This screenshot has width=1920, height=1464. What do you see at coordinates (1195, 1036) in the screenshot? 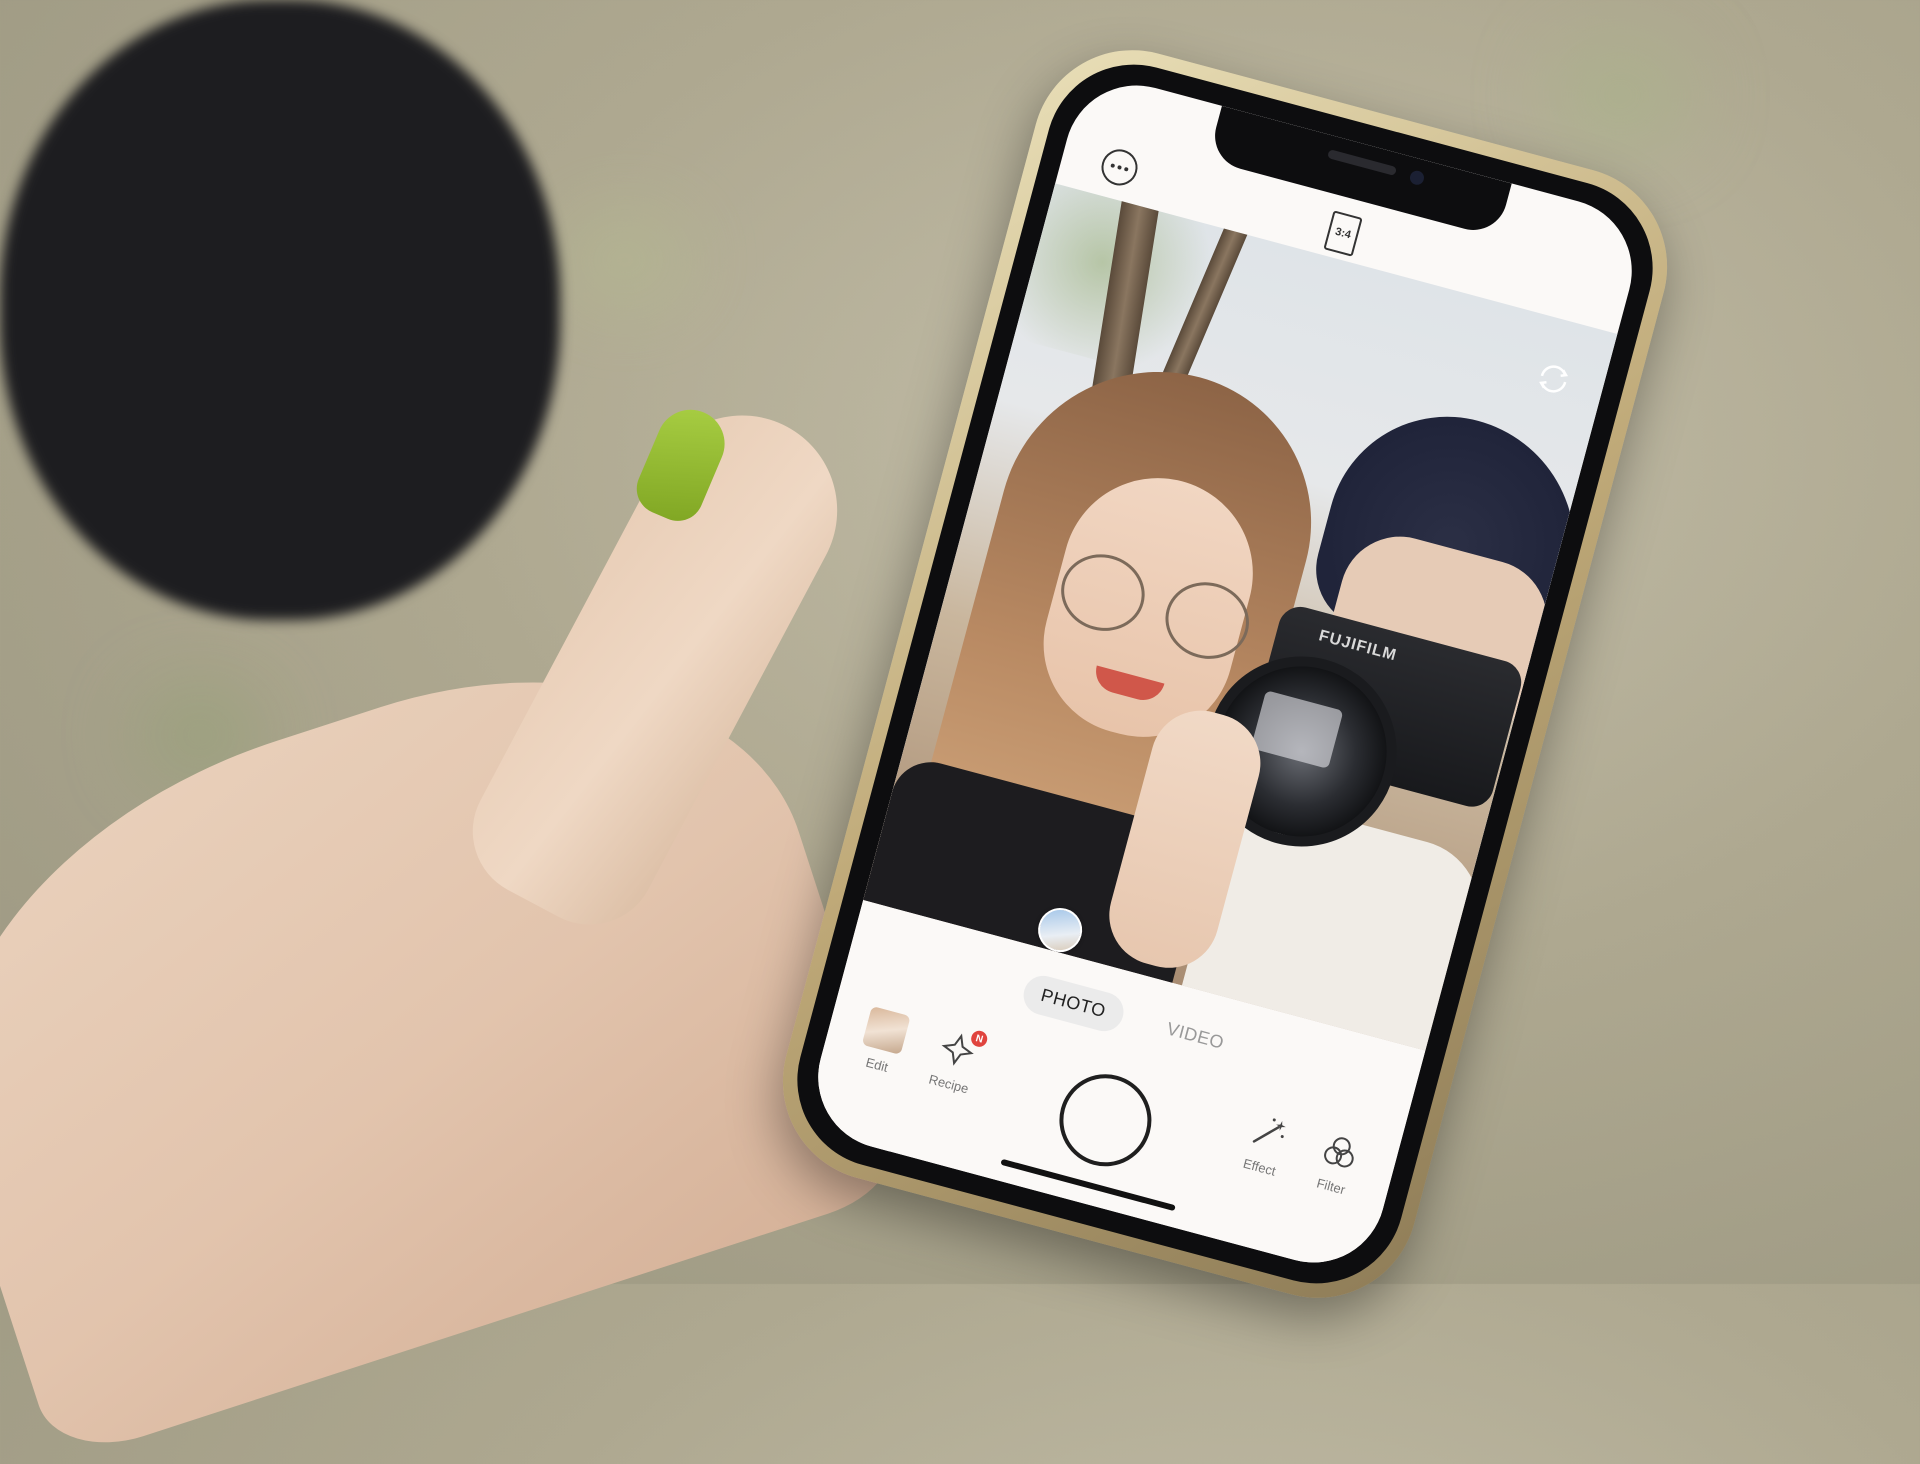
I see `mode-video: VIDEO` at bounding box center [1195, 1036].